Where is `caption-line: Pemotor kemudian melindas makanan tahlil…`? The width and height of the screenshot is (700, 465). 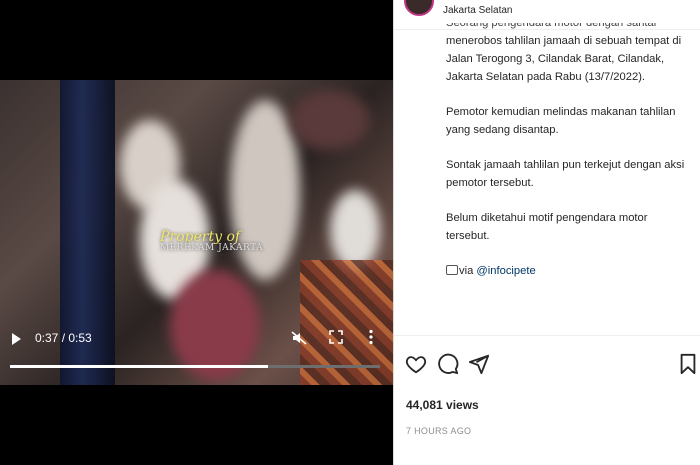 caption-line: Pemotor kemudian melindas makanan tahlil… is located at coordinates (561, 112).